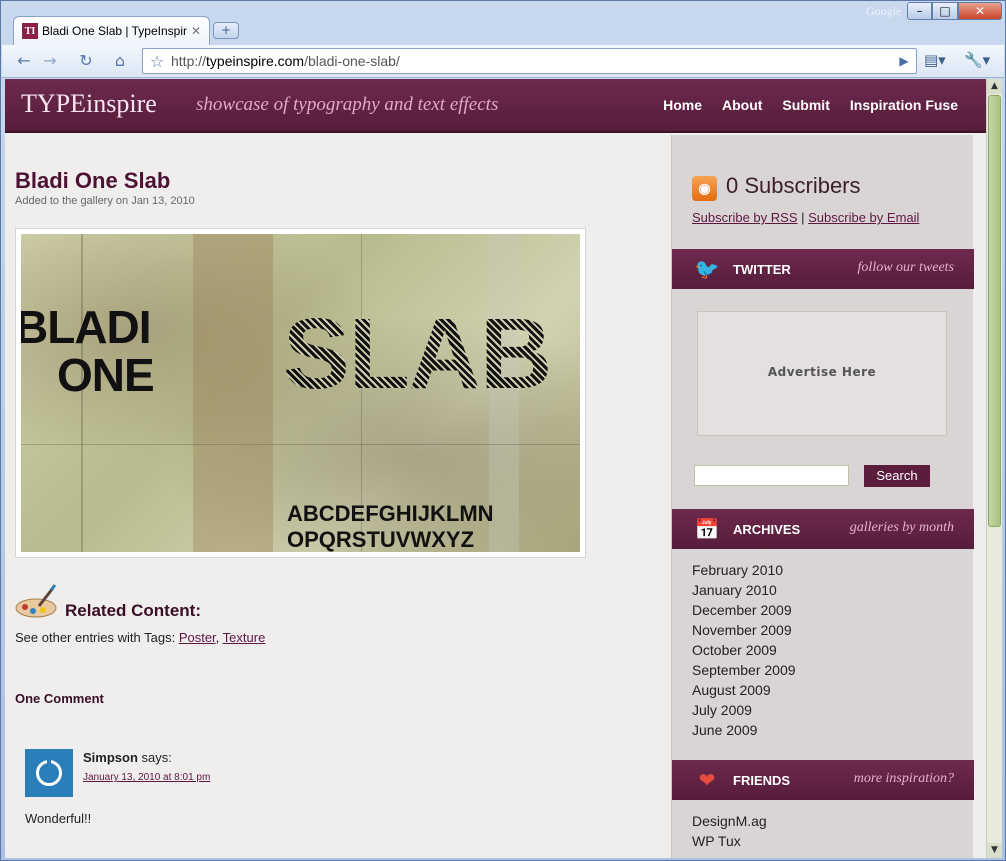 This screenshot has width=1006, height=861. Describe the element at coordinates (977, 60) in the screenshot. I see `wrench-icon: 🔧▾` at that location.